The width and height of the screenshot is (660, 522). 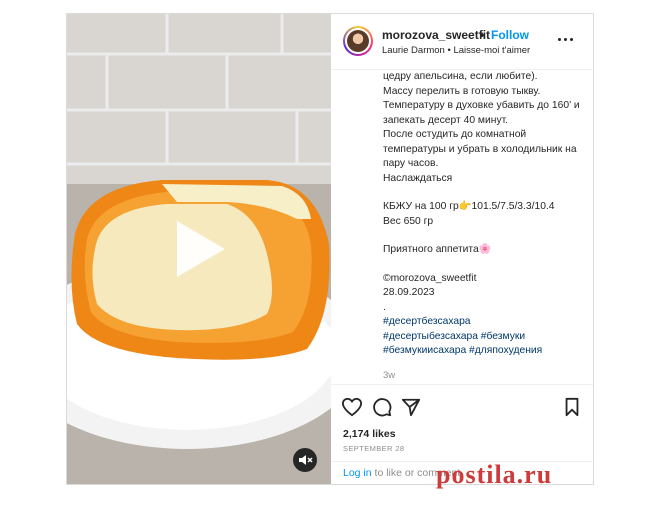 I want to click on bookmark-icon, so click(x=572, y=407).